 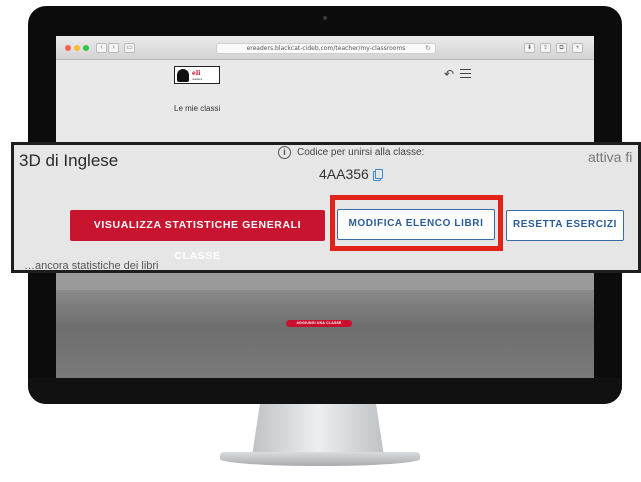 What do you see at coordinates (577, 48) in the screenshot?
I see `new-tab-icon: +` at bounding box center [577, 48].